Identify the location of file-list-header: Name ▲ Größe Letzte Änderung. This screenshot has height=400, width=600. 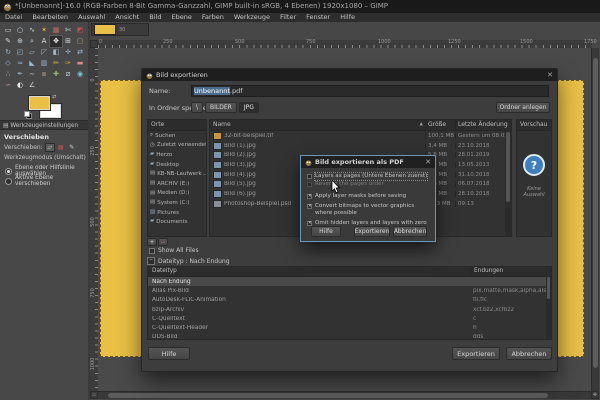
(360, 125).